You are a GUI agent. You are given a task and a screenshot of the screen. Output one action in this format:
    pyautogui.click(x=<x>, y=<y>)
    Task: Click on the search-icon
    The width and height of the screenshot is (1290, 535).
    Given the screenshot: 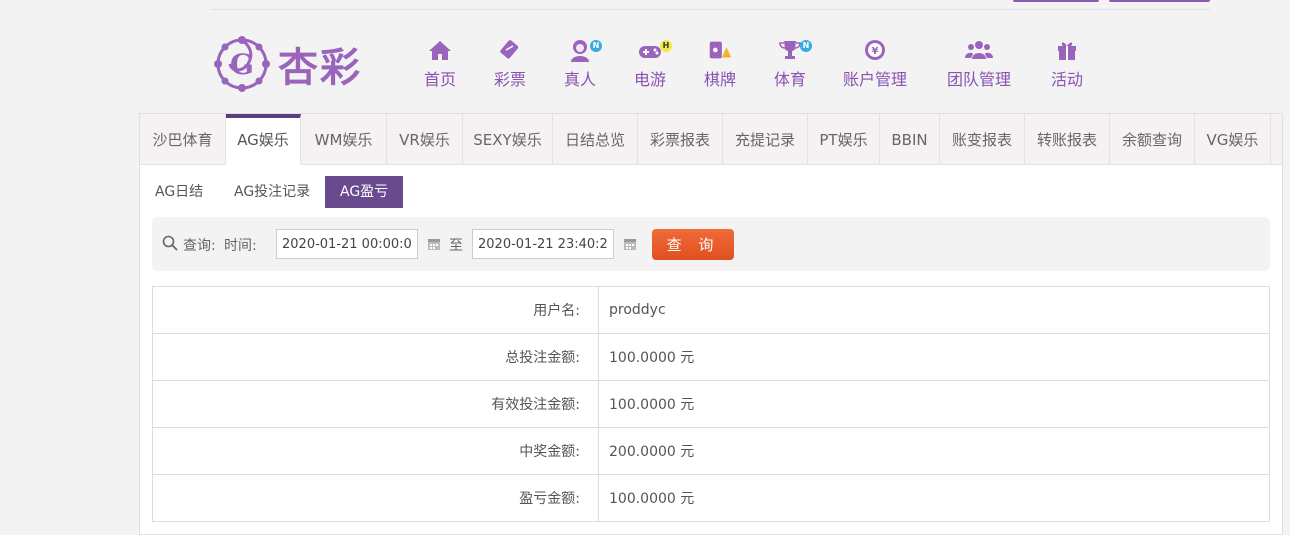 What is the action you would take?
    pyautogui.click(x=170, y=243)
    